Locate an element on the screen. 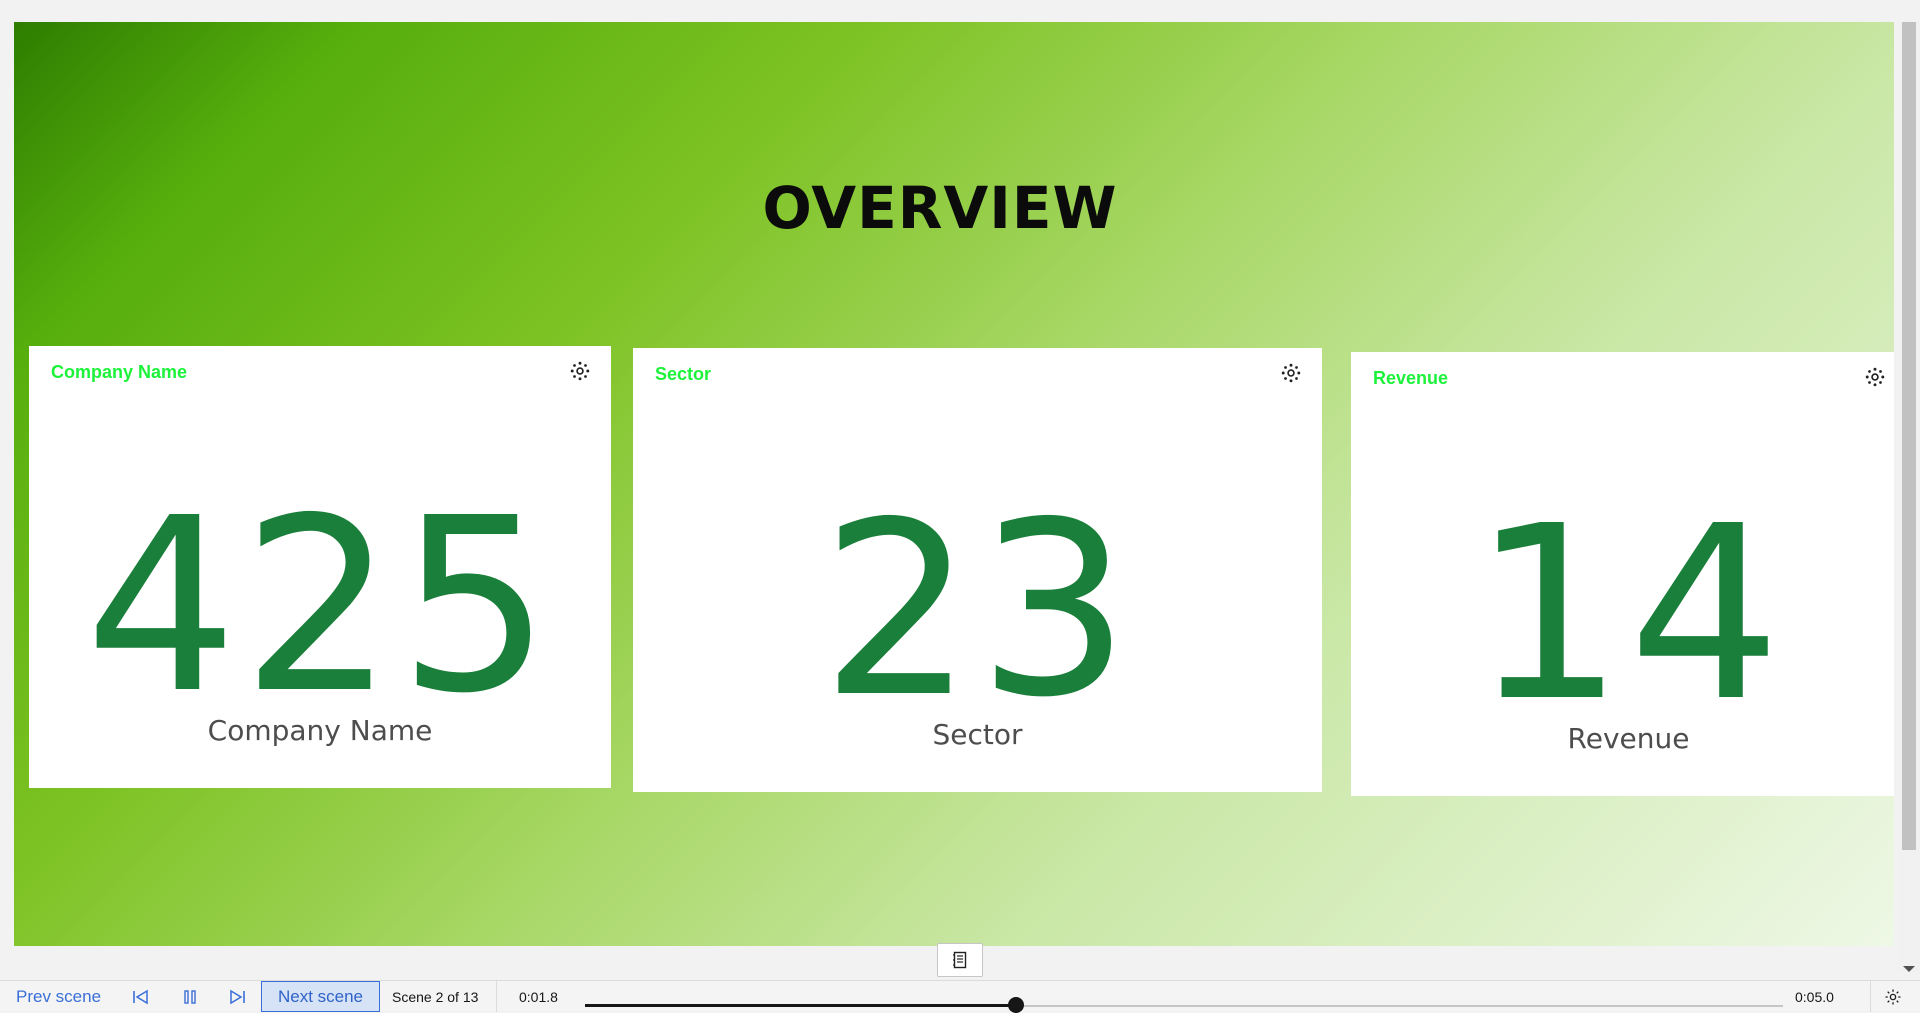 The image size is (1920, 1013). kpi-value: 23 is located at coordinates (977, 610).